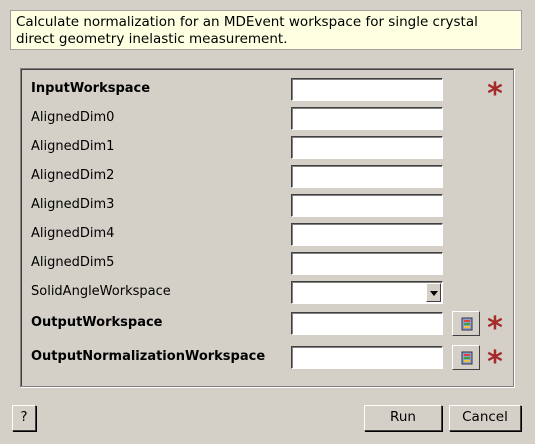  Describe the element at coordinates (367, 205) in the screenshot. I see `input-aligneddim3` at that location.